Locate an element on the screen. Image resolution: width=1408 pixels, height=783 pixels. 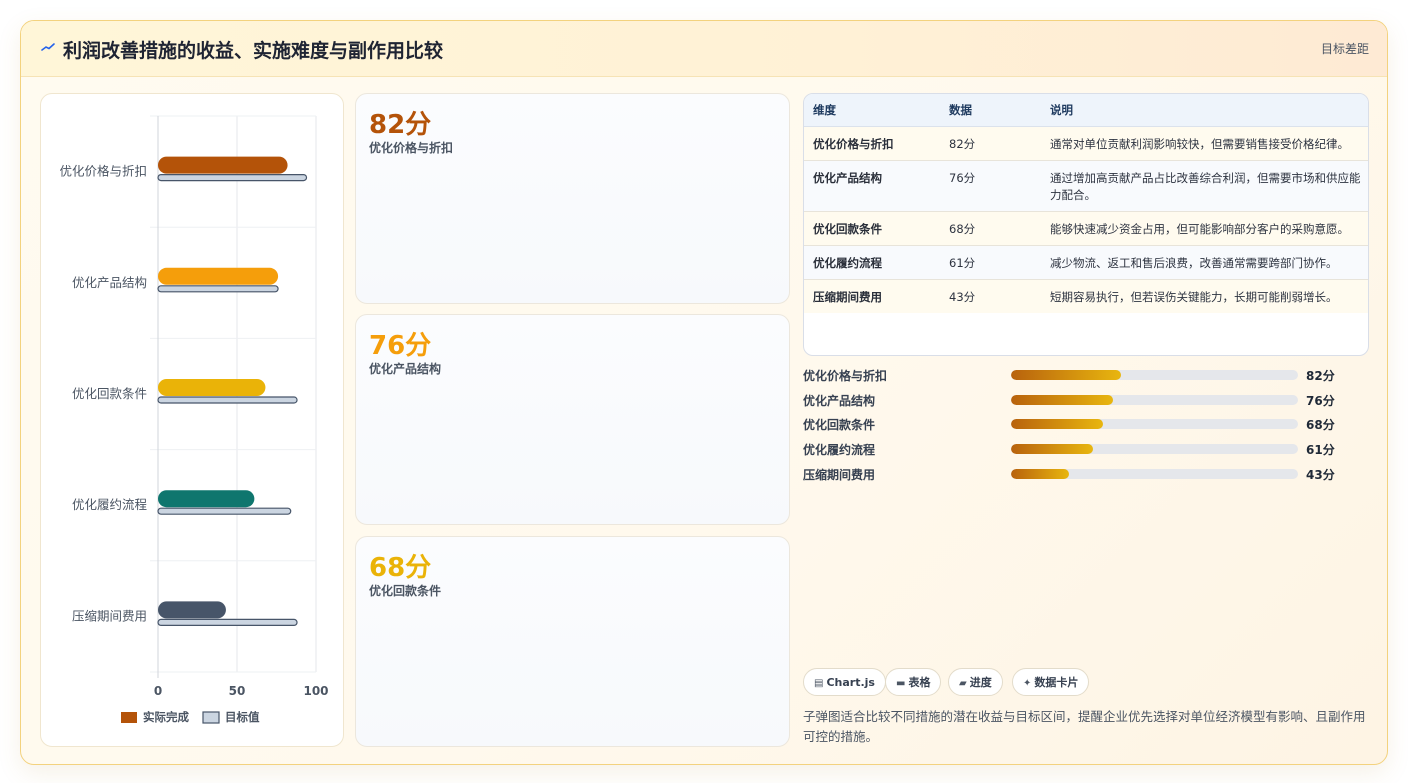
category-label: 压缩期间费用 is located at coordinates (109, 615).